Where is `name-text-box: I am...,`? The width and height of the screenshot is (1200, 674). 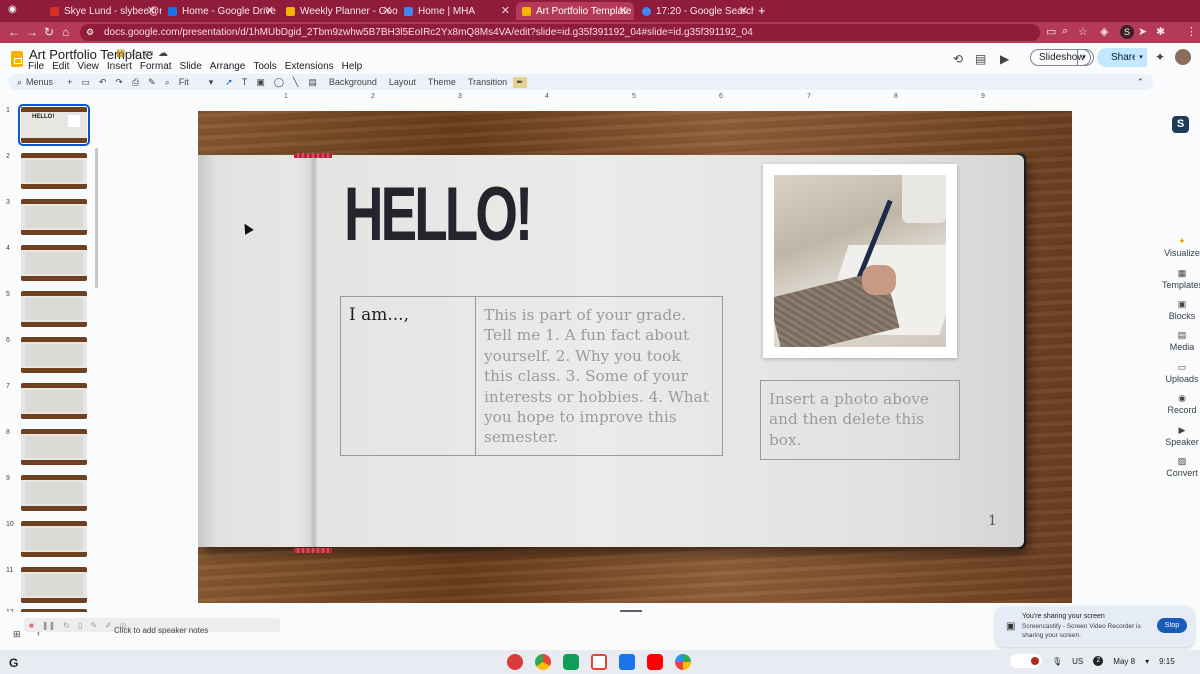 name-text-box: I am..., is located at coordinates (408, 376).